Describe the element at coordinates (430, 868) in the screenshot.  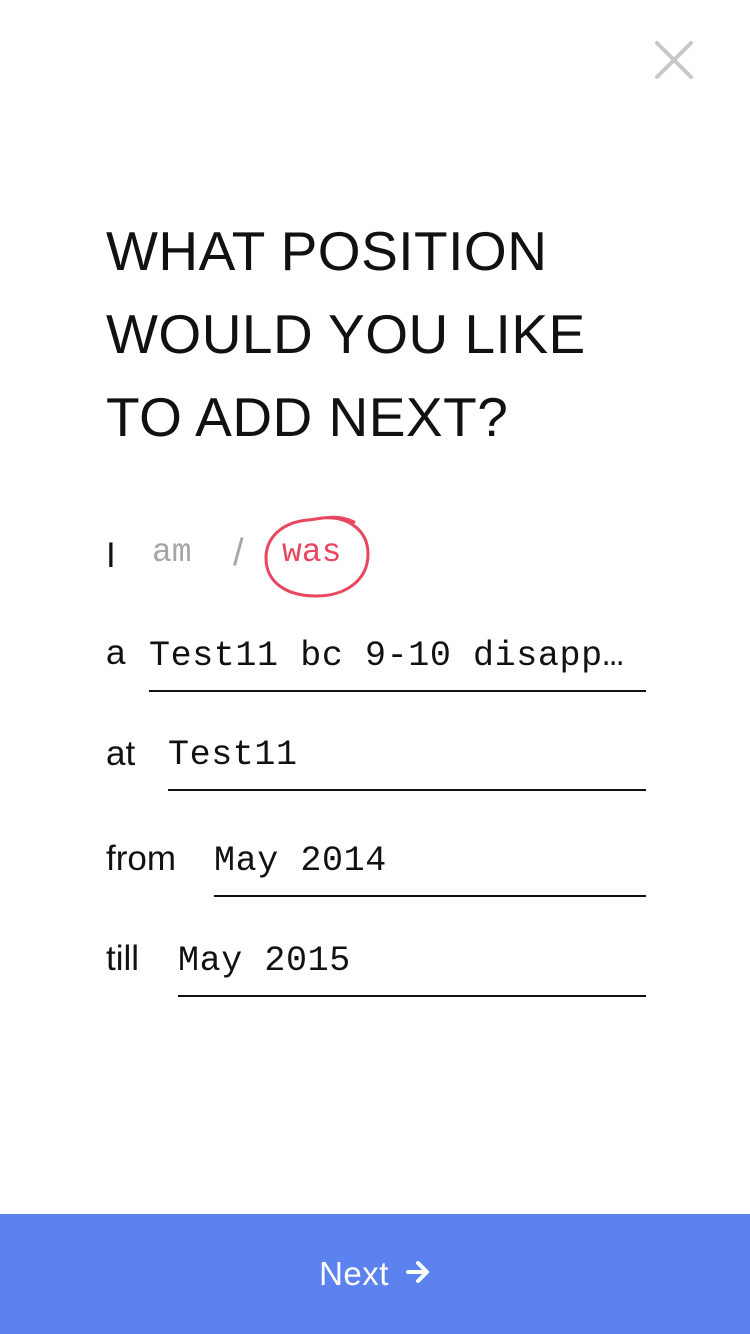
I see `start-date-field: May 2014` at that location.